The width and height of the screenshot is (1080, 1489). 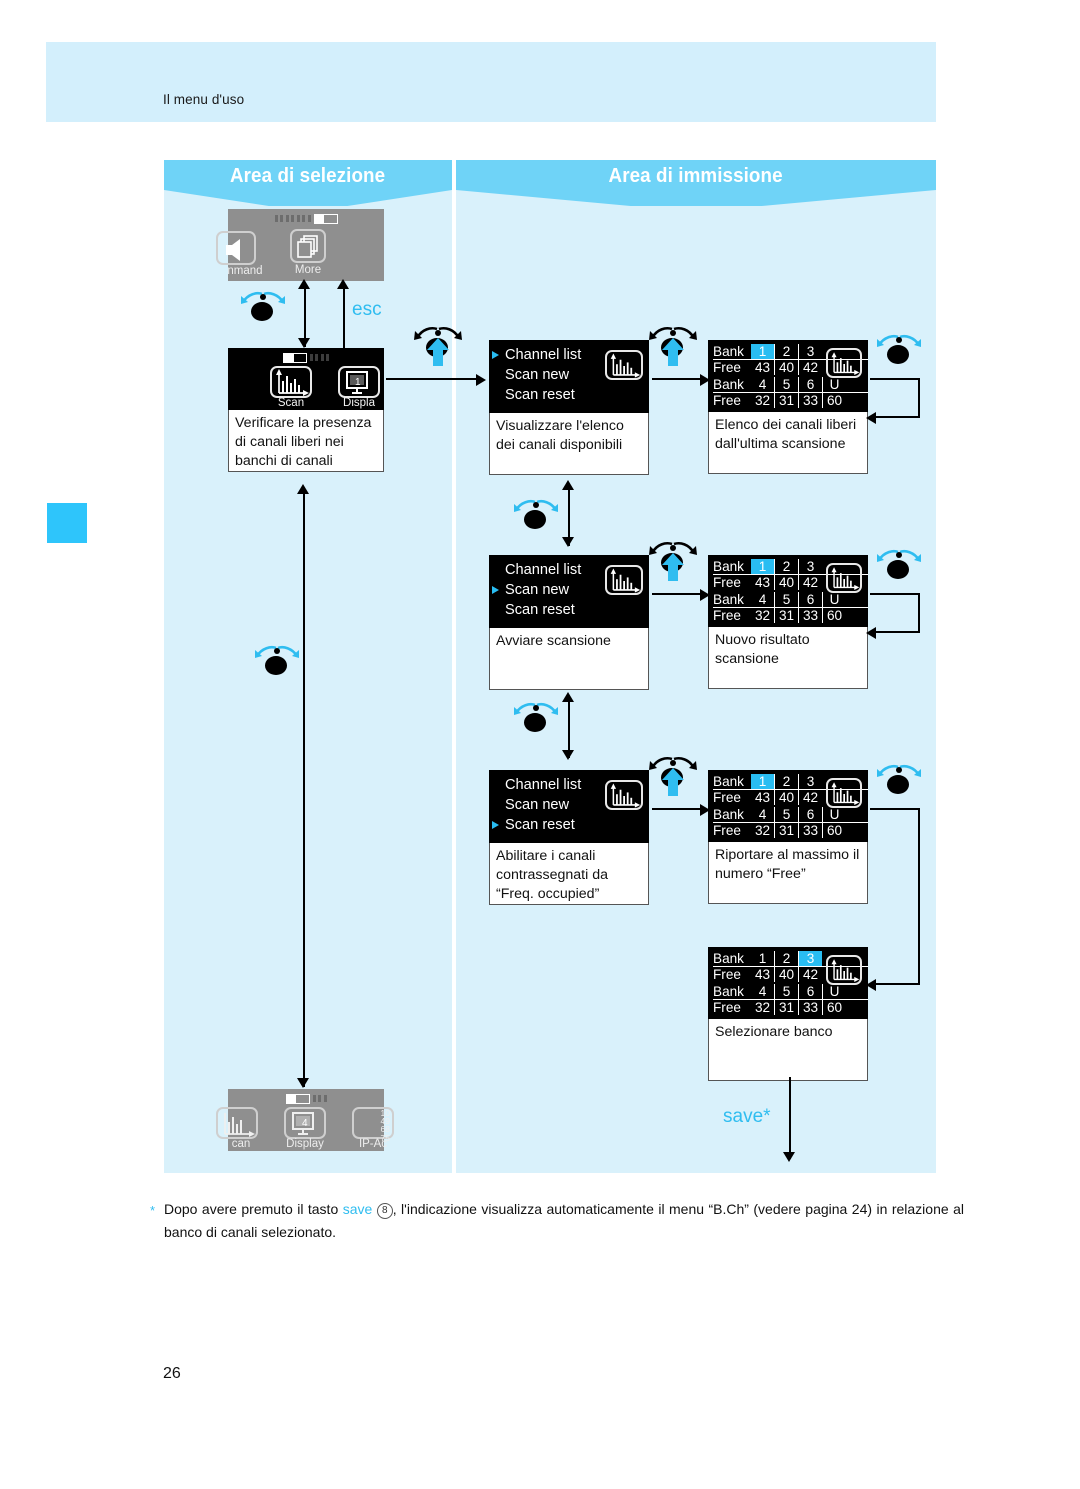 I want to click on display-number: 1, so click(x=358, y=382).